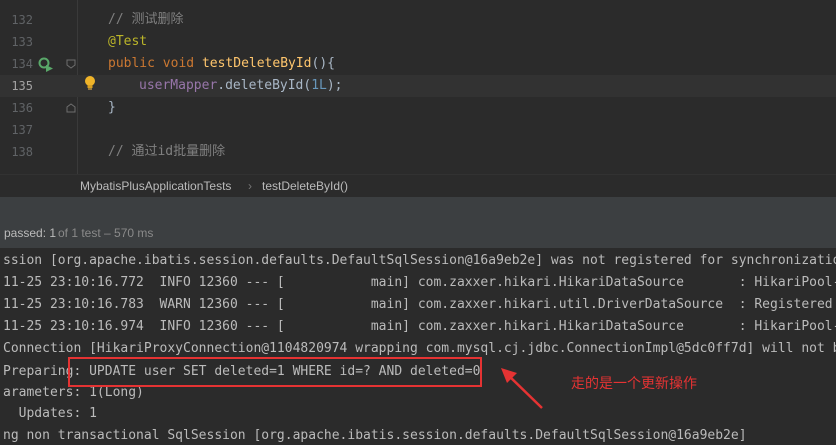 This screenshot has height=445, width=836. I want to click on comment-text: // 通过id批量删除, so click(167, 151).